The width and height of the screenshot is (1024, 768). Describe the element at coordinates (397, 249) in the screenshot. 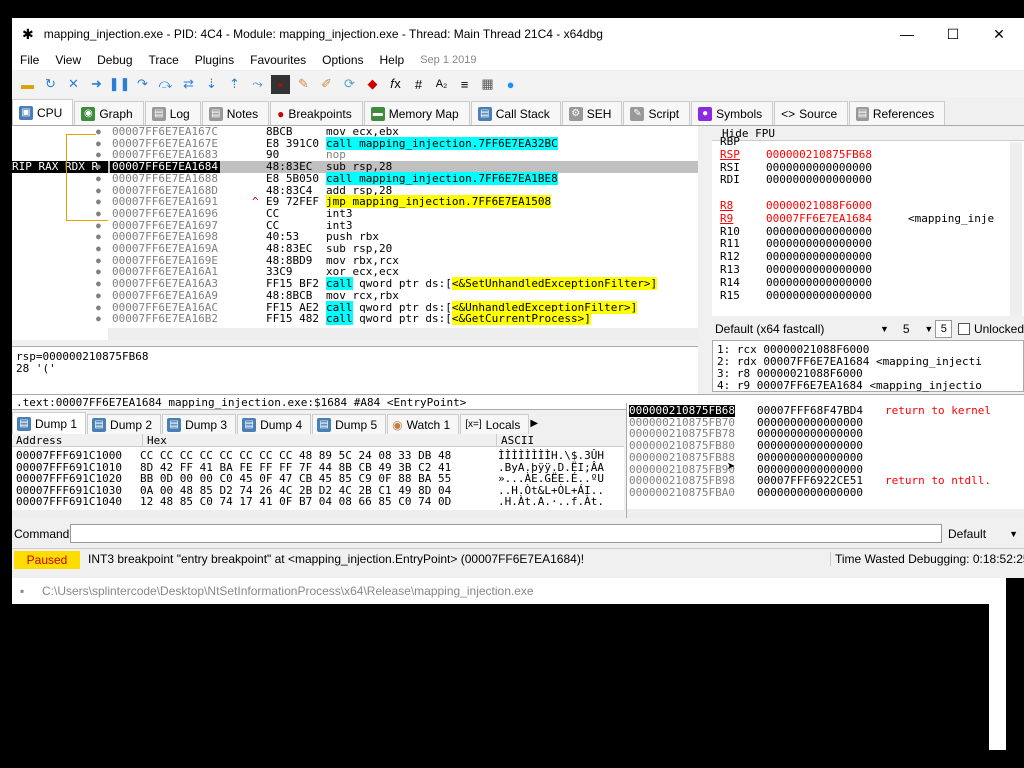

I see `disasm-row: ● 00007FF6E7EA169A 48:83EC sub rsp,20` at that location.